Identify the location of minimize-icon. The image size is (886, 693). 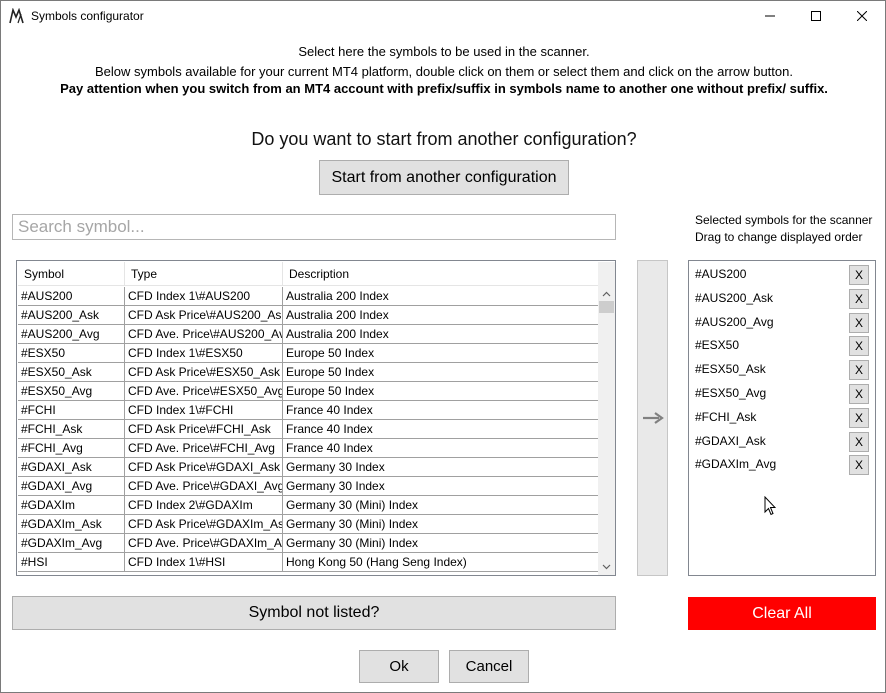
(770, 16).